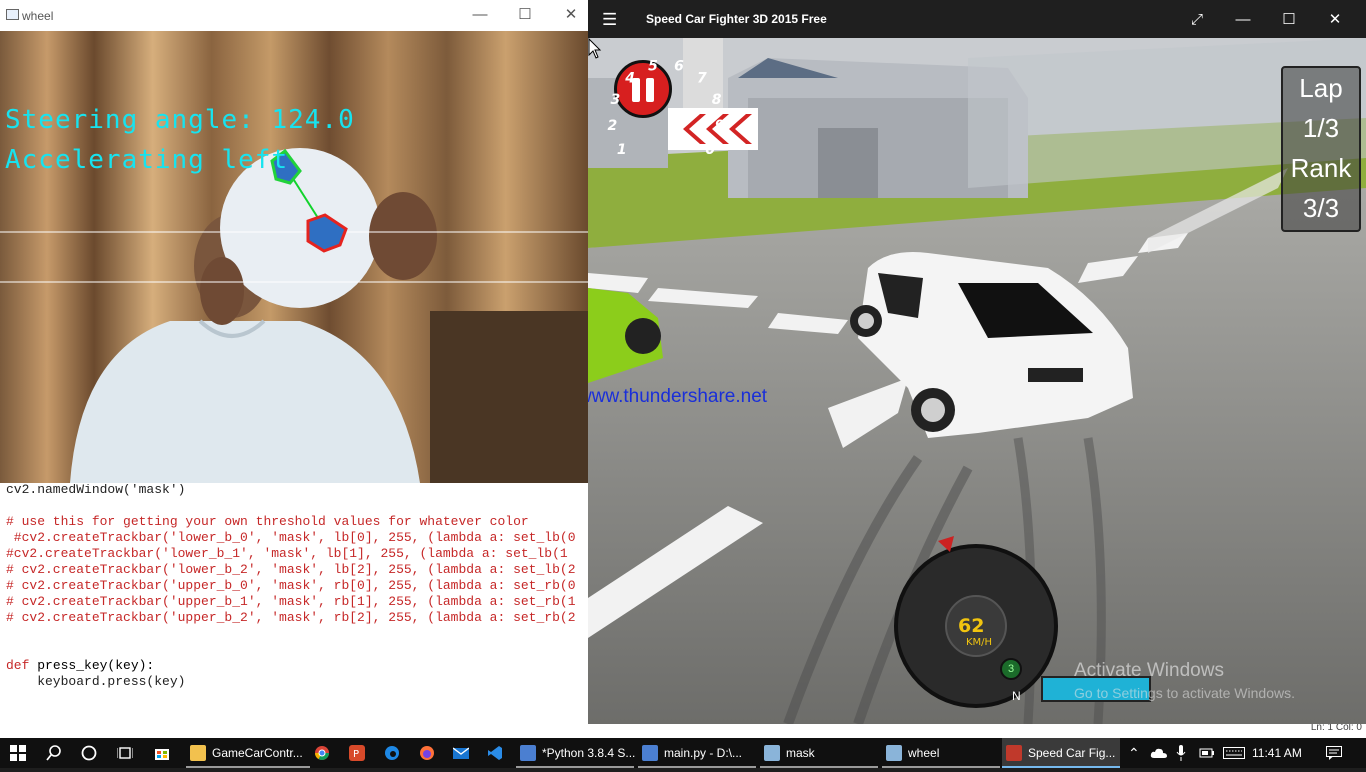  What do you see at coordinates (162, 753) in the screenshot?
I see `store-icon` at bounding box center [162, 753].